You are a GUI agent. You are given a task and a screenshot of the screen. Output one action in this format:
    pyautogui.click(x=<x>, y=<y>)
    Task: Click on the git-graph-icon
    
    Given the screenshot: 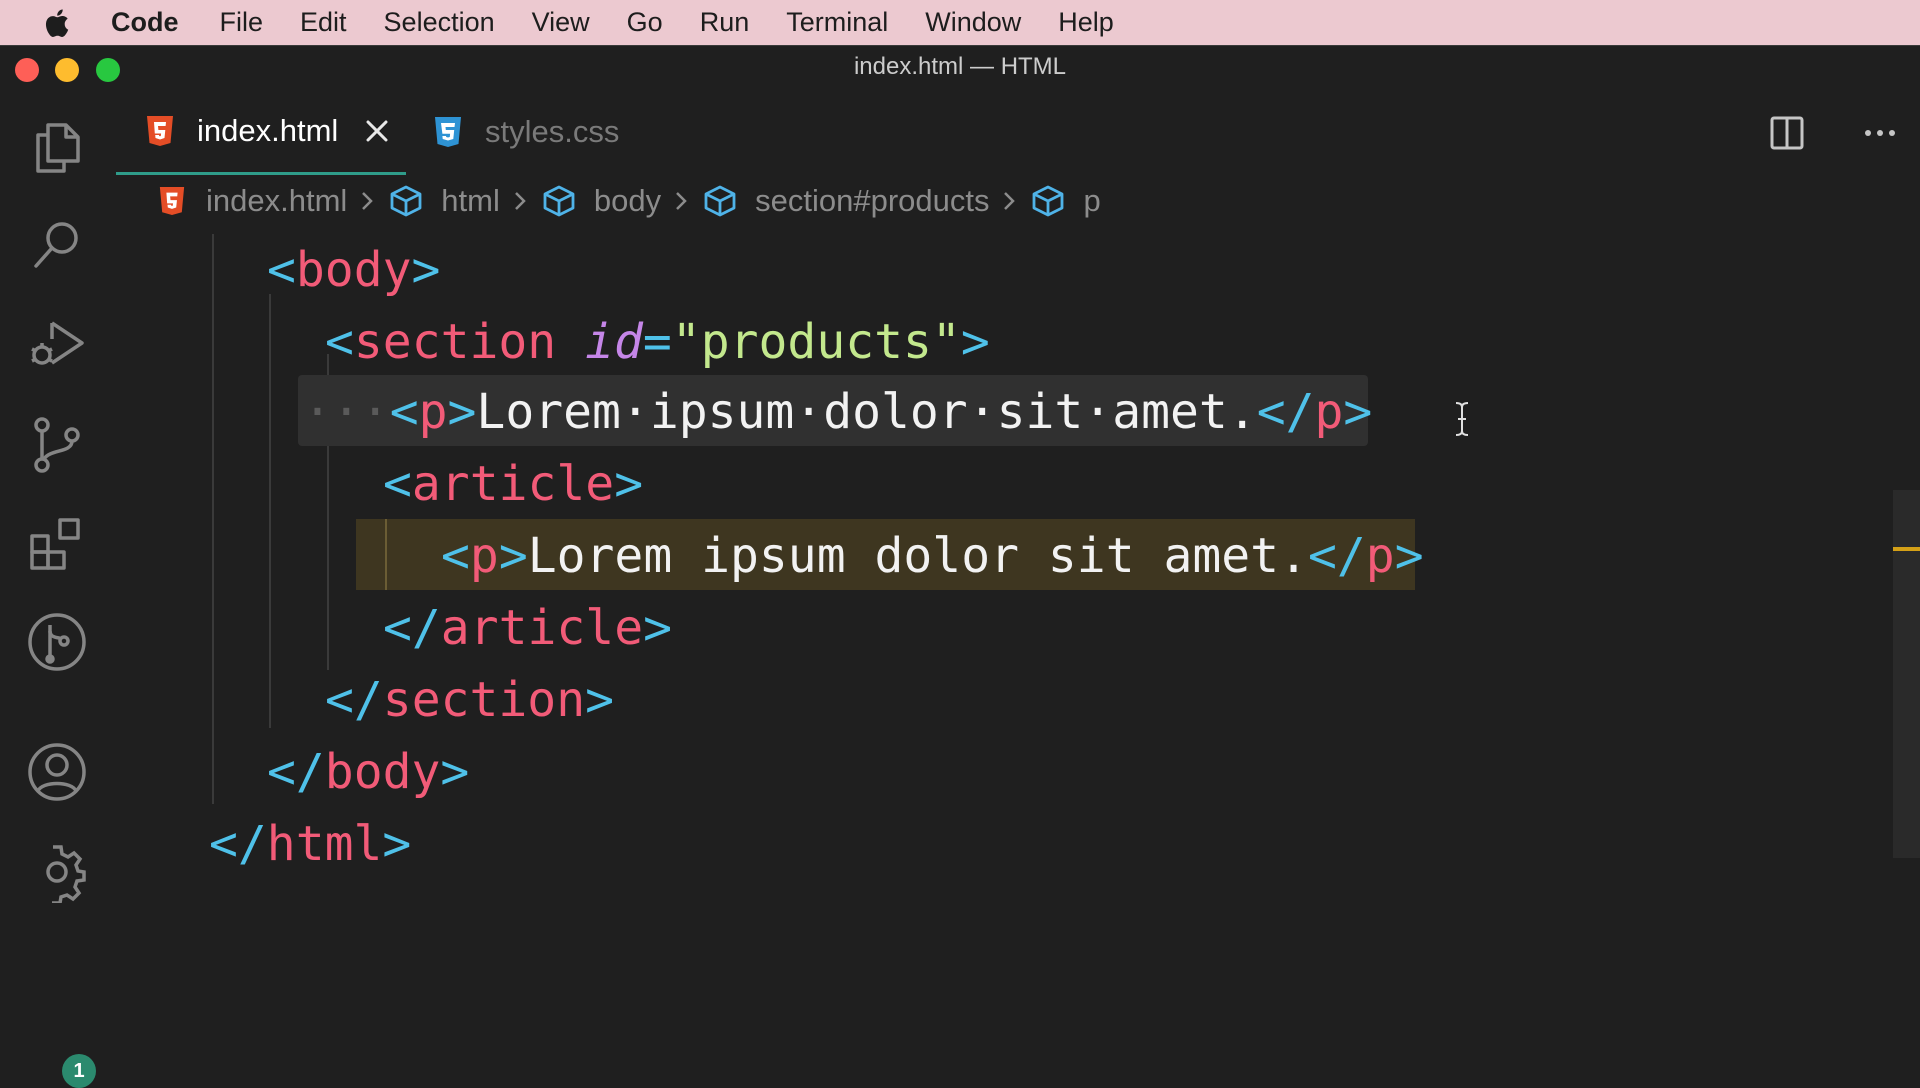 What is the action you would take?
    pyautogui.click(x=57, y=642)
    